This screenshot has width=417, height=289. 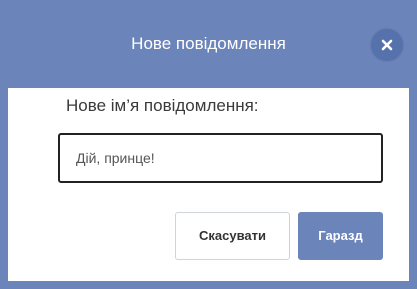 I want to click on close-button, so click(x=387, y=45).